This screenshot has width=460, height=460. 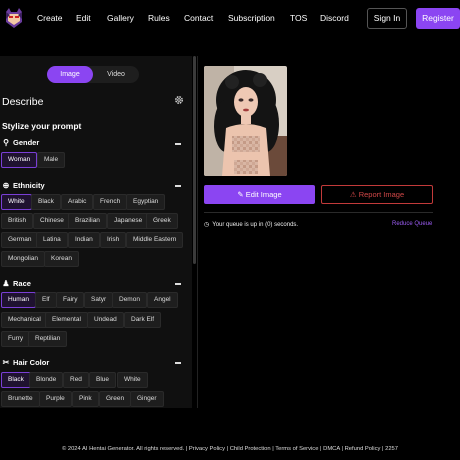 What do you see at coordinates (42, 126) in the screenshot?
I see `stylize-heading: Stylize your prompt` at bounding box center [42, 126].